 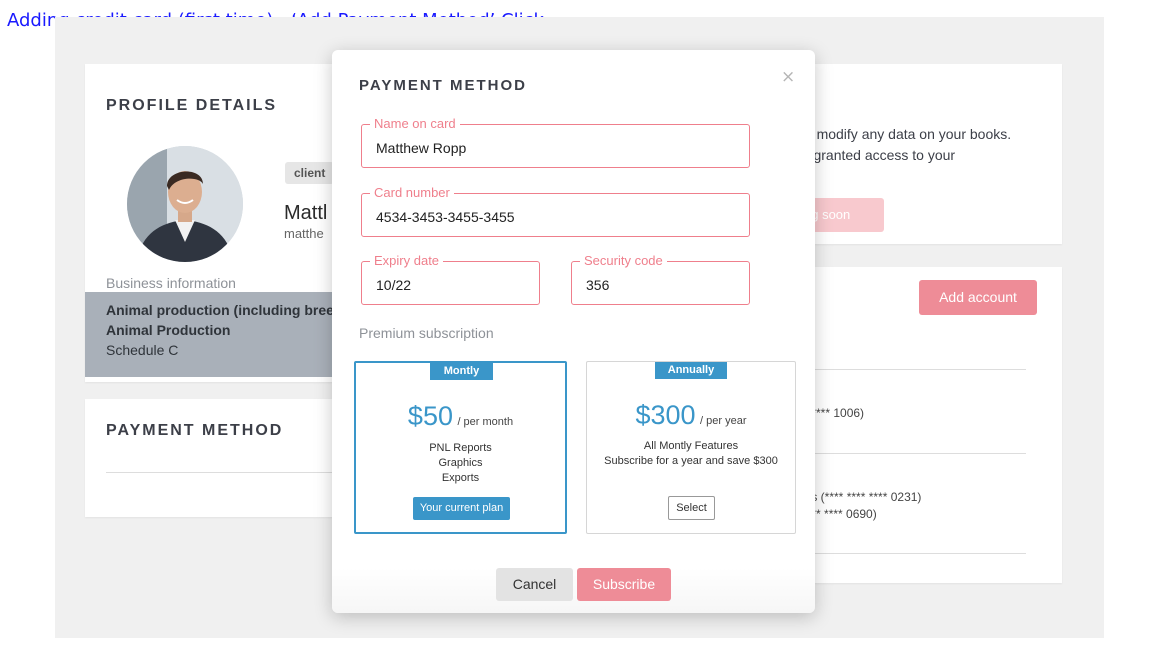 What do you see at coordinates (660, 279) in the screenshot?
I see `security-code-field: Security code 356` at bounding box center [660, 279].